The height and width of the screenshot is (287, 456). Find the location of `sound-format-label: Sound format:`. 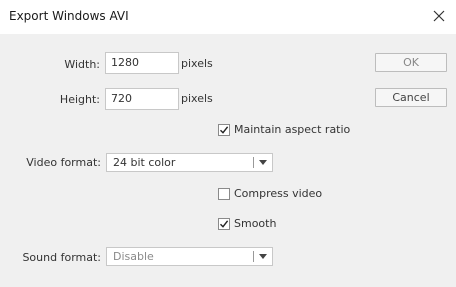

sound-format-label: Sound format: is located at coordinates (61, 257).